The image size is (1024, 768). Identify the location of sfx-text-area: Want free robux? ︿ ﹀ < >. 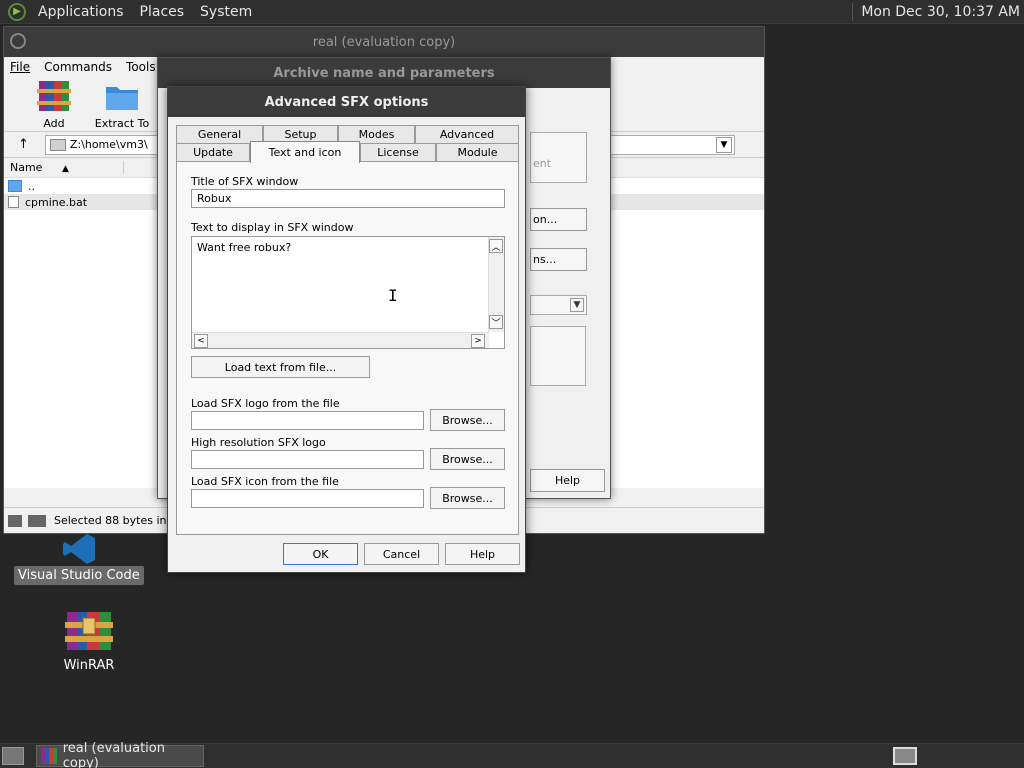
(348, 292).